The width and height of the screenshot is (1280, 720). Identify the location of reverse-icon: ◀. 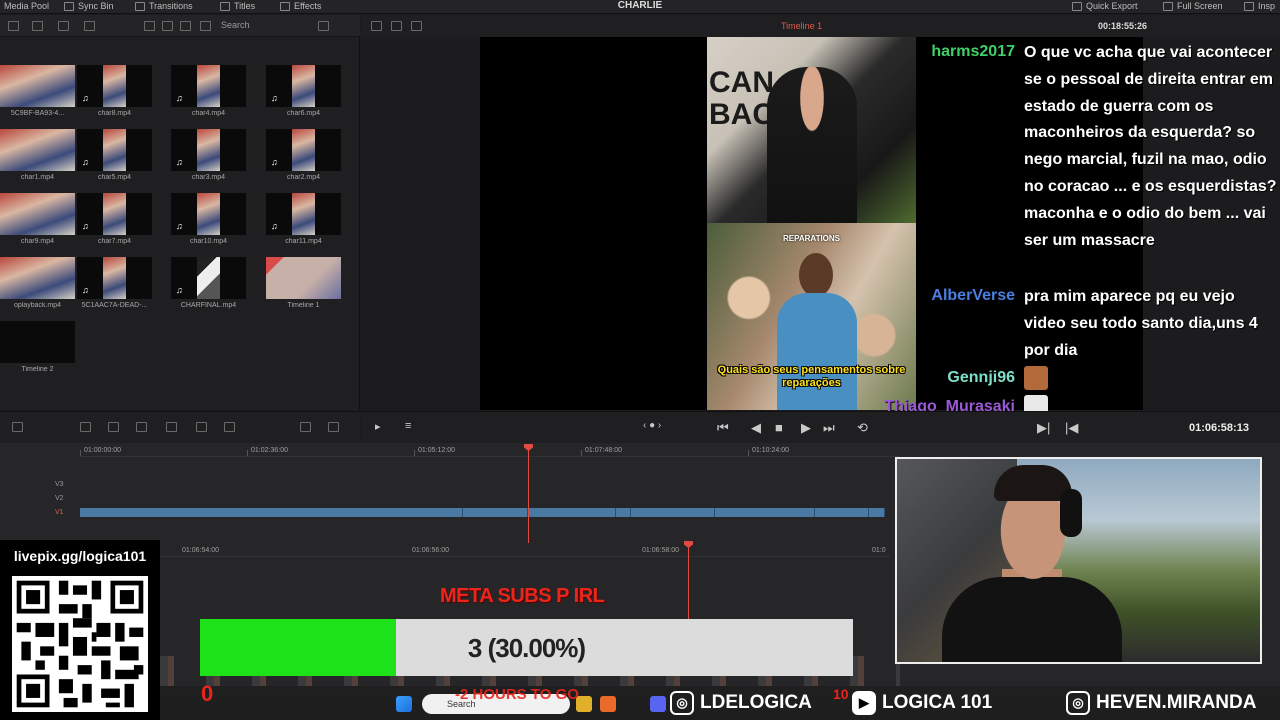
(756, 428).